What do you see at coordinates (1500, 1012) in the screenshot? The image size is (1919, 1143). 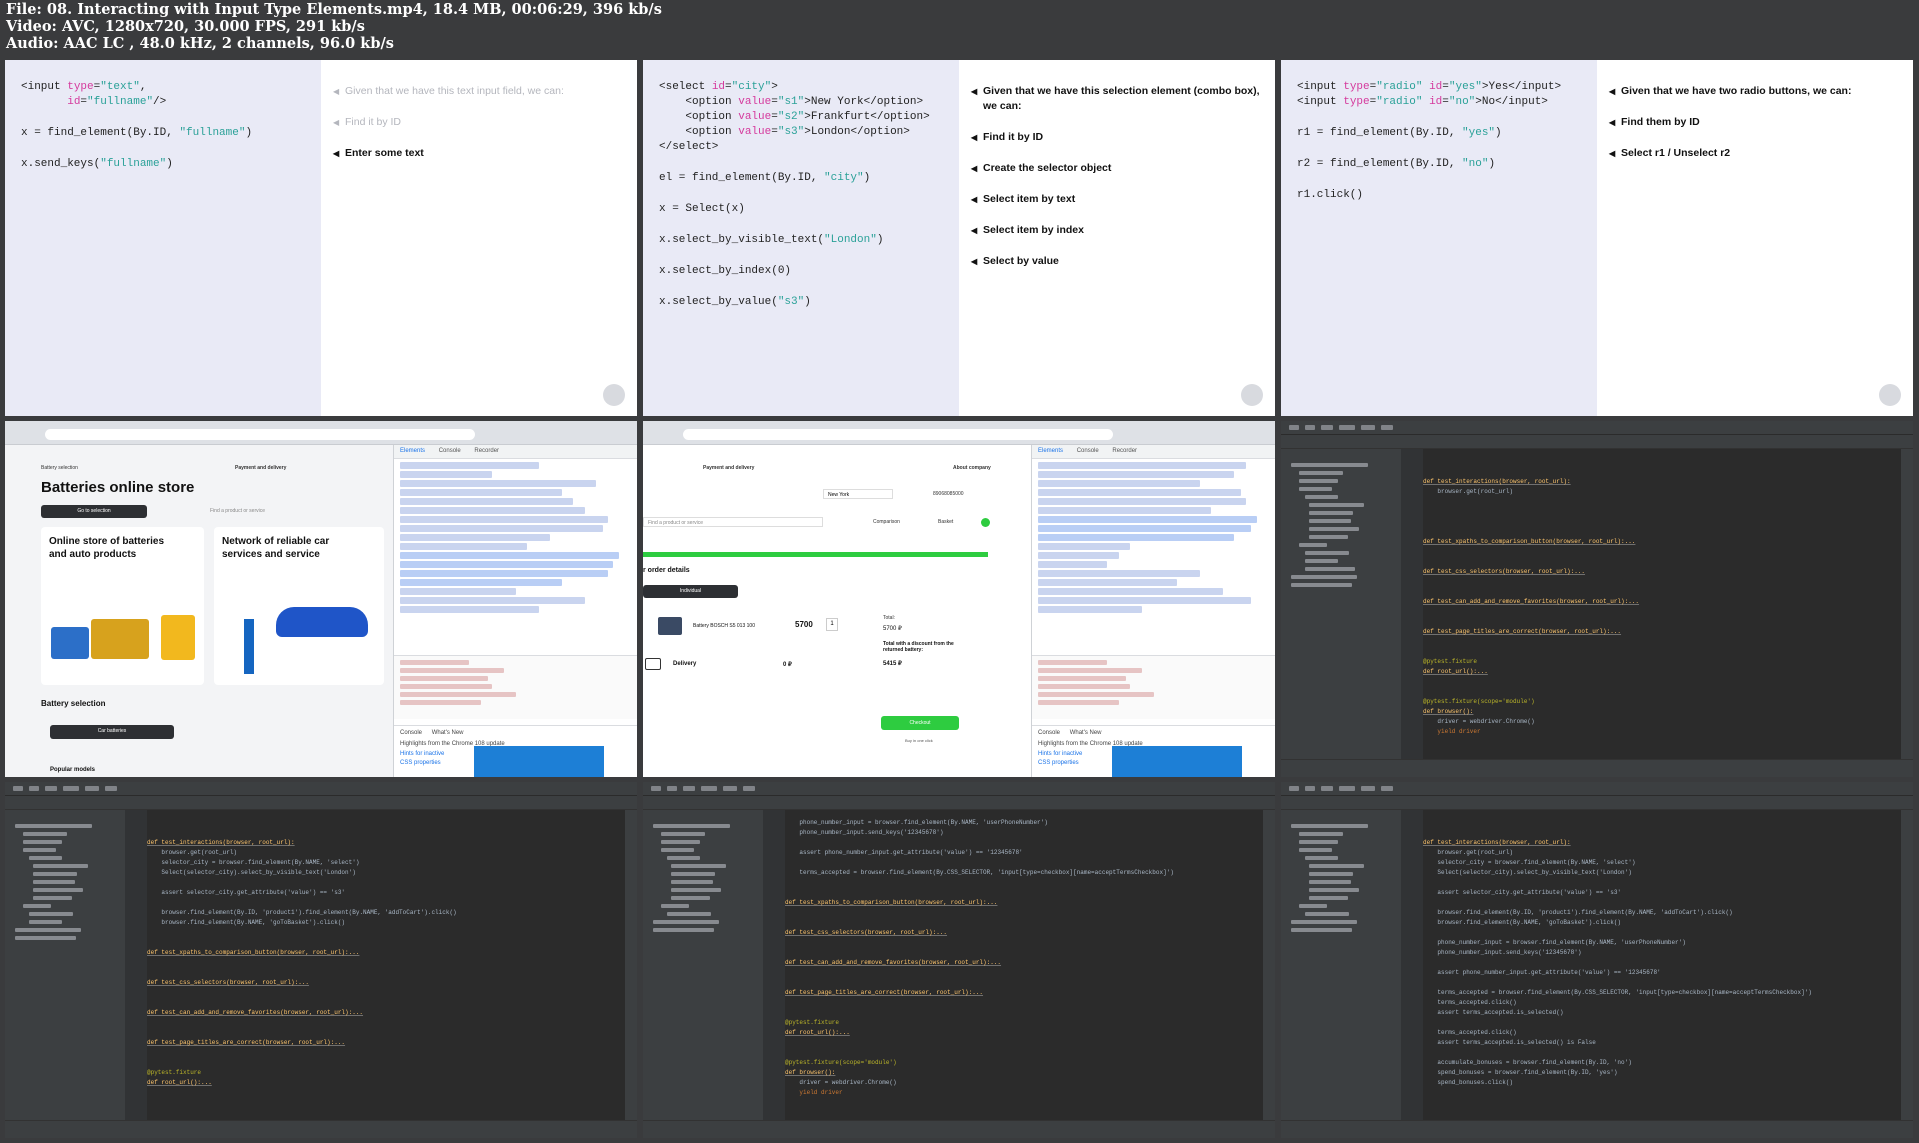 I see `code-line: assert terms_accepted.is_selected()` at bounding box center [1500, 1012].